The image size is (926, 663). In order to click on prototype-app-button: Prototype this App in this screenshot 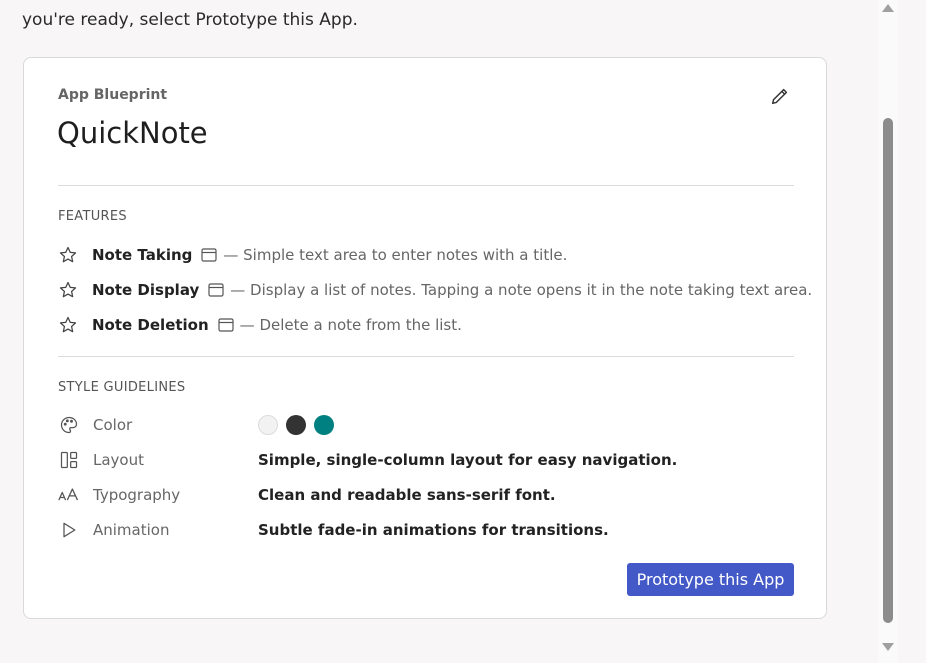, I will do `click(710, 579)`.